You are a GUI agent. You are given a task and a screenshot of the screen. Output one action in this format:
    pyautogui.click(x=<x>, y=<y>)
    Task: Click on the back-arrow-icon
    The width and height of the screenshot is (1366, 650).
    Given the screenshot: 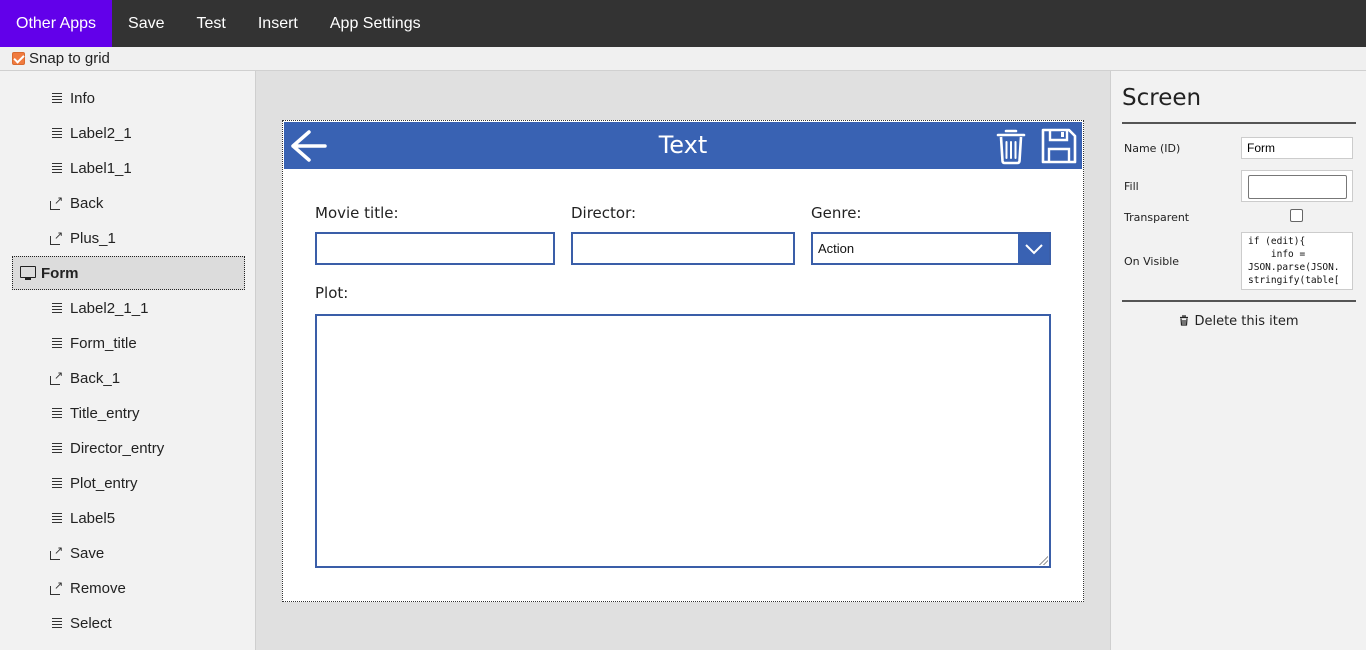 What is the action you would take?
    pyautogui.click(x=308, y=148)
    